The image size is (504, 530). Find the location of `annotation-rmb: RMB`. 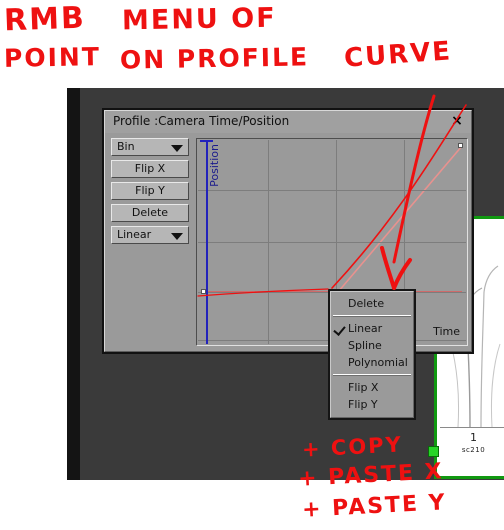

annotation-rmb: RMB is located at coordinates (45, 19).